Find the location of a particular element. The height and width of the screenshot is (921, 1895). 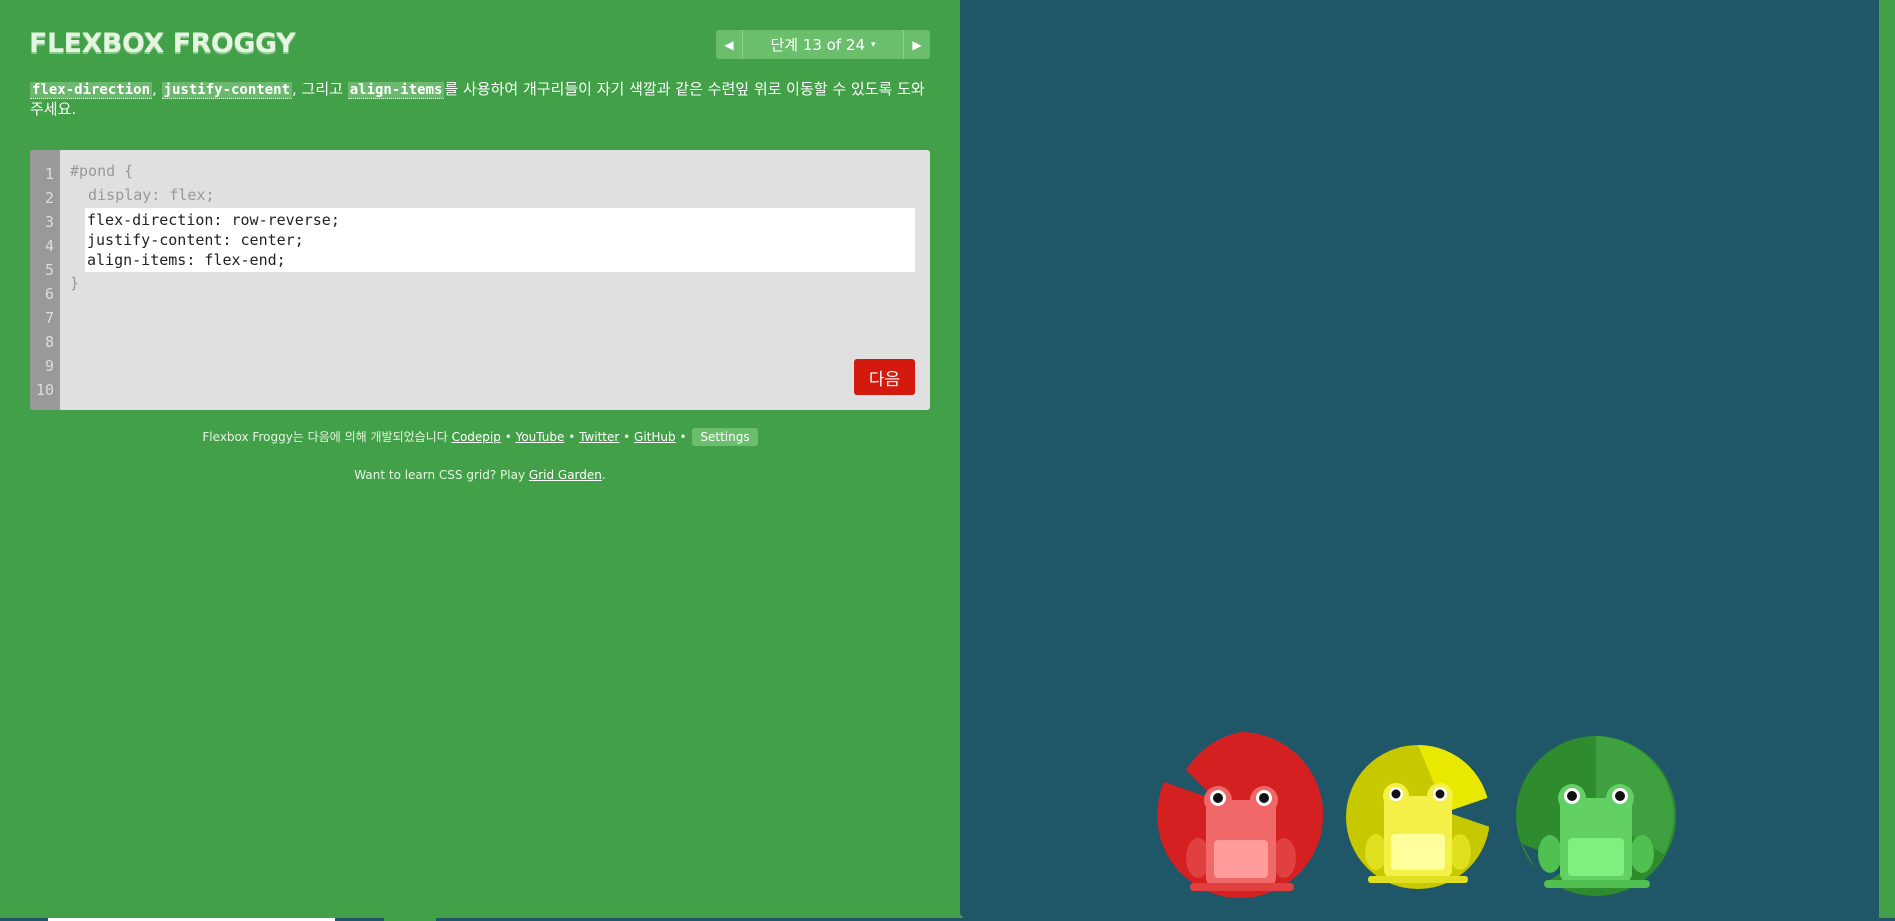

triangle-left-icon: ◀ is located at coordinates (729, 44).